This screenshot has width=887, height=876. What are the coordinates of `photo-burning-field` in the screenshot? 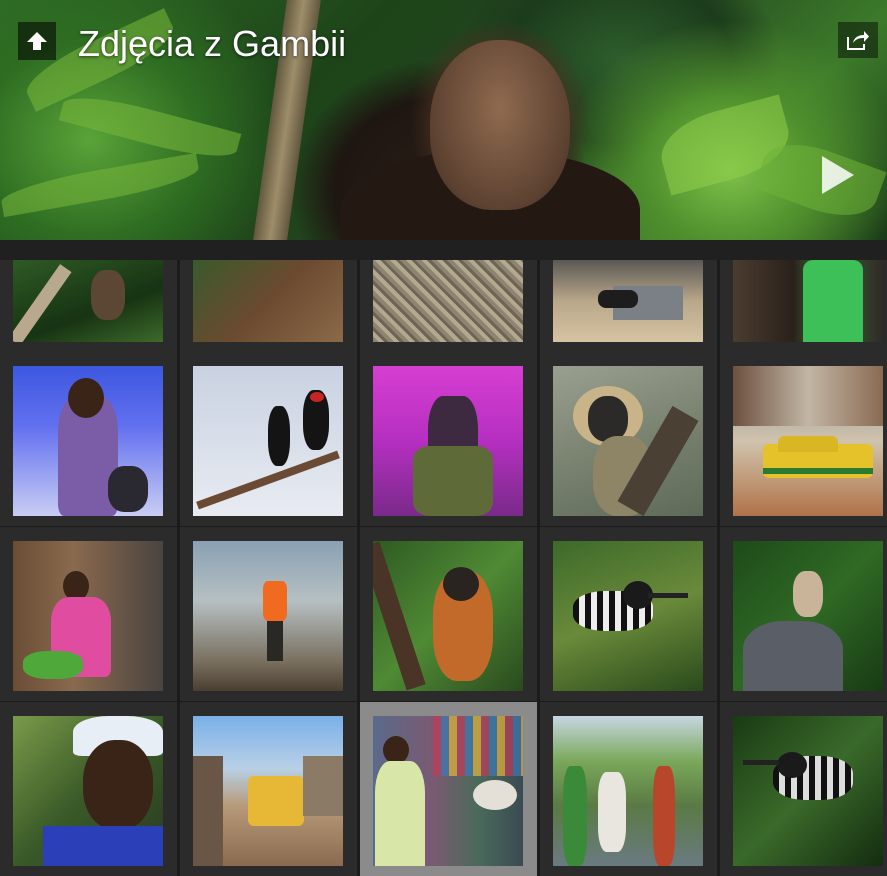 It's located at (268, 616).